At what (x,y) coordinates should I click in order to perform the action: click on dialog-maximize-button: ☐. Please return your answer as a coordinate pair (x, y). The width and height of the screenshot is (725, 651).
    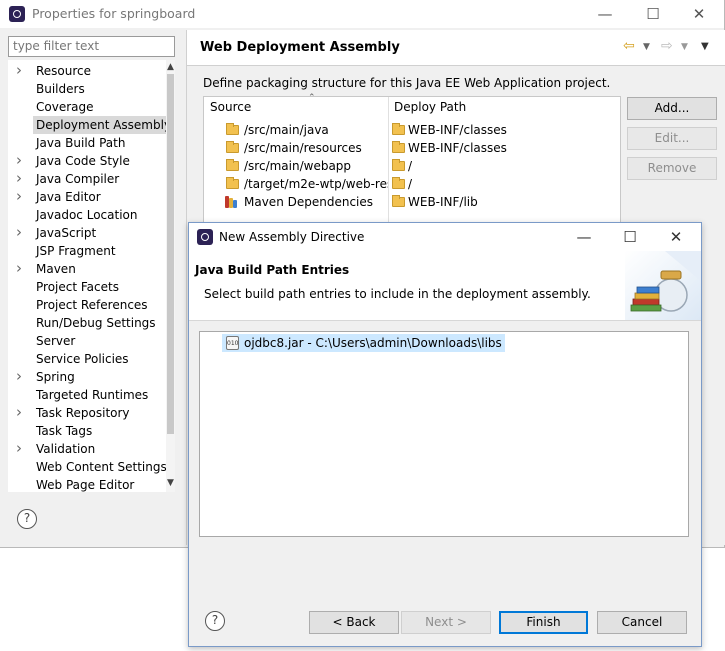
    Looking at the image, I should click on (630, 237).